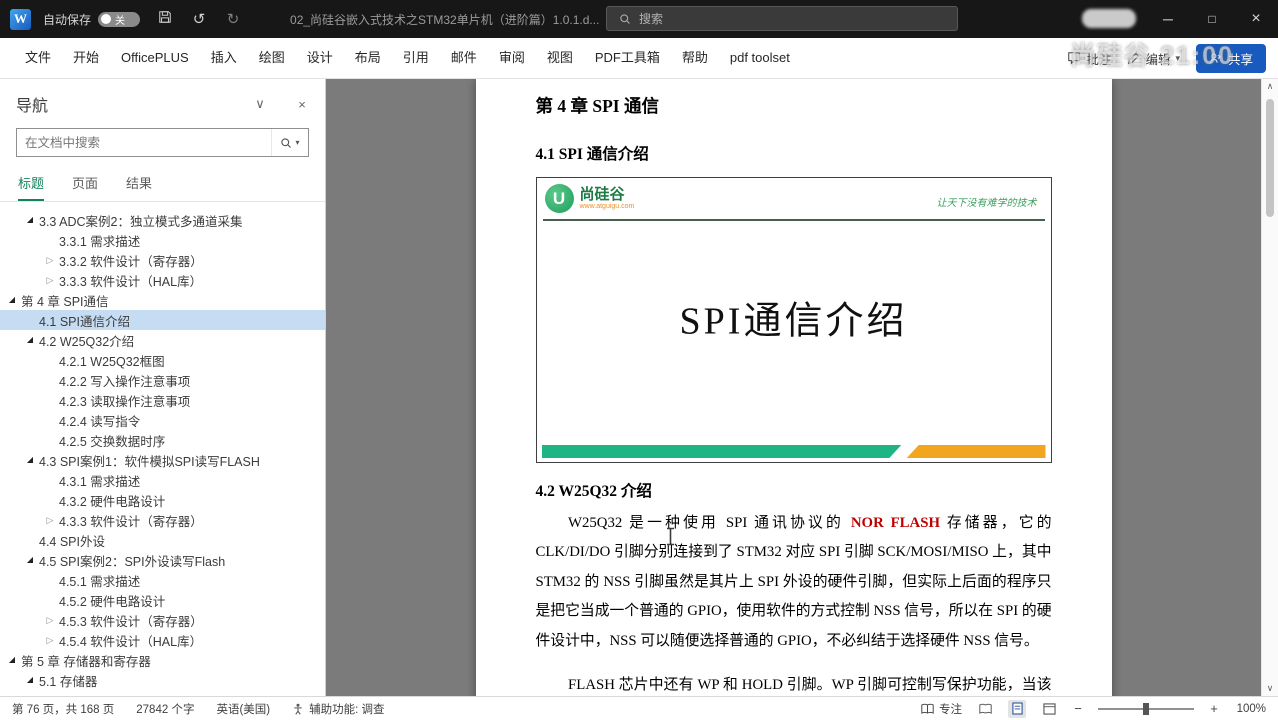 Image resolution: width=1278 pixels, height=720 pixels. I want to click on nav-item: ▷ 3.3.3 软件设计（HAL库）, so click(162, 280).